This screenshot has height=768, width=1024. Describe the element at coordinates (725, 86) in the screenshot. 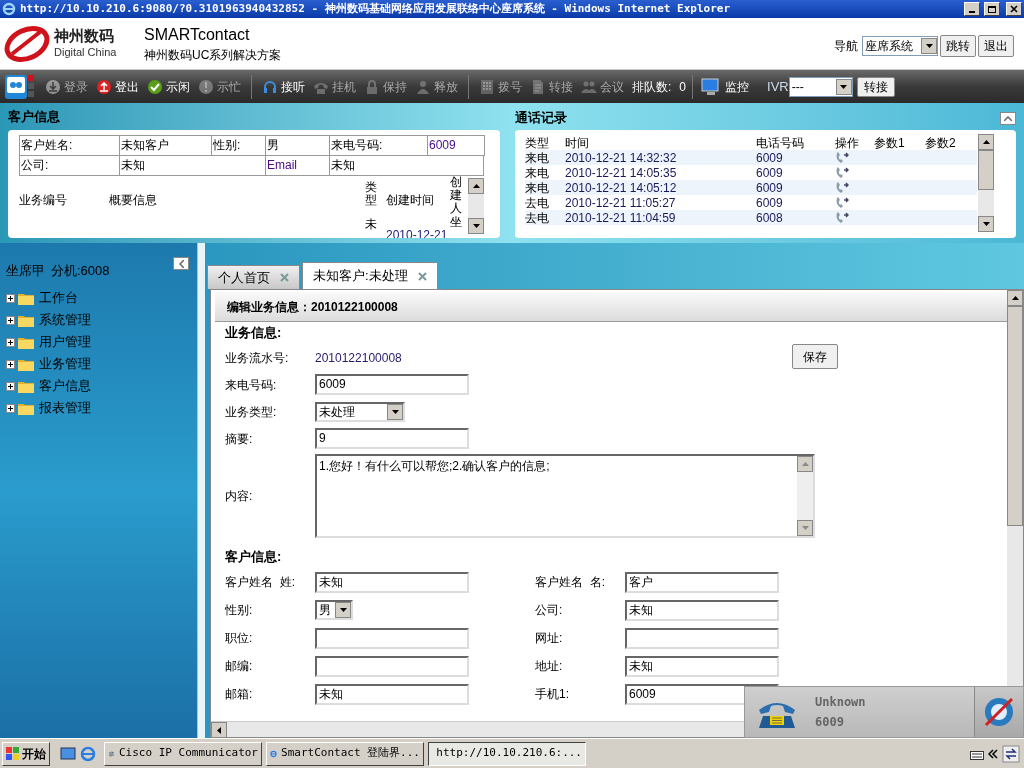

I see `monitor-button: 监控` at that location.